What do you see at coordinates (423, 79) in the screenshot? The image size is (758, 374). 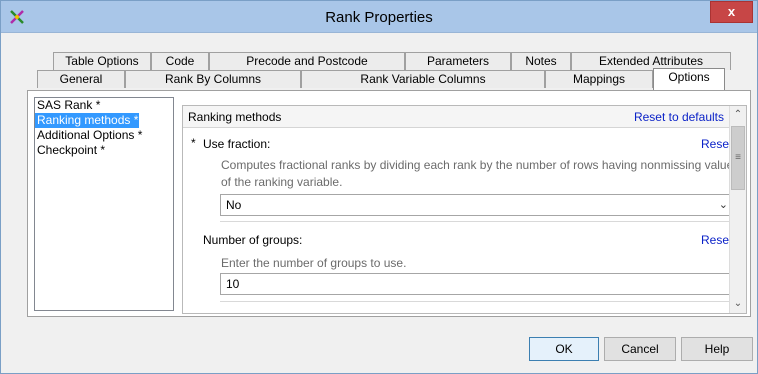 I see `tab-rank-variable-columns: Rank Variable Columns` at bounding box center [423, 79].